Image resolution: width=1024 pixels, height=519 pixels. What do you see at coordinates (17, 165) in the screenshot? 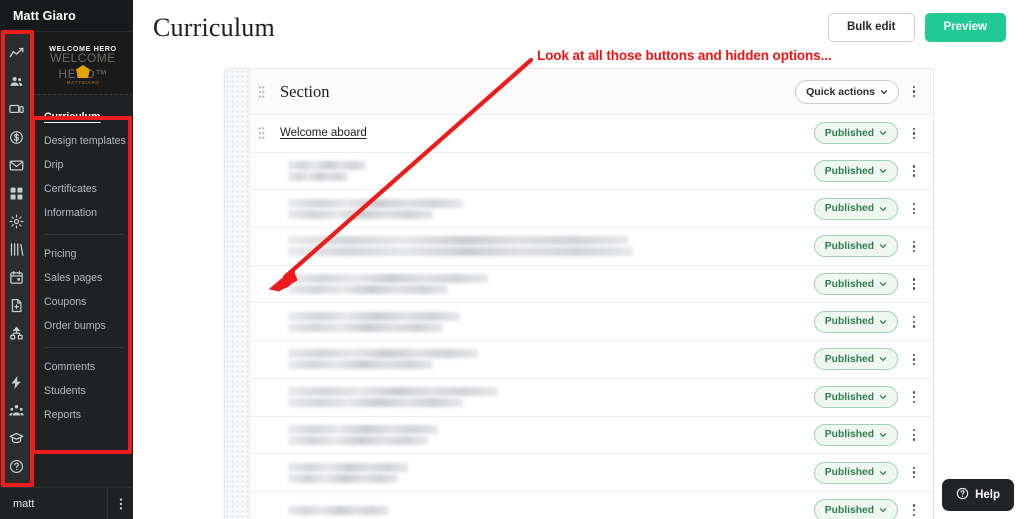
I see `mail-icon` at bounding box center [17, 165].